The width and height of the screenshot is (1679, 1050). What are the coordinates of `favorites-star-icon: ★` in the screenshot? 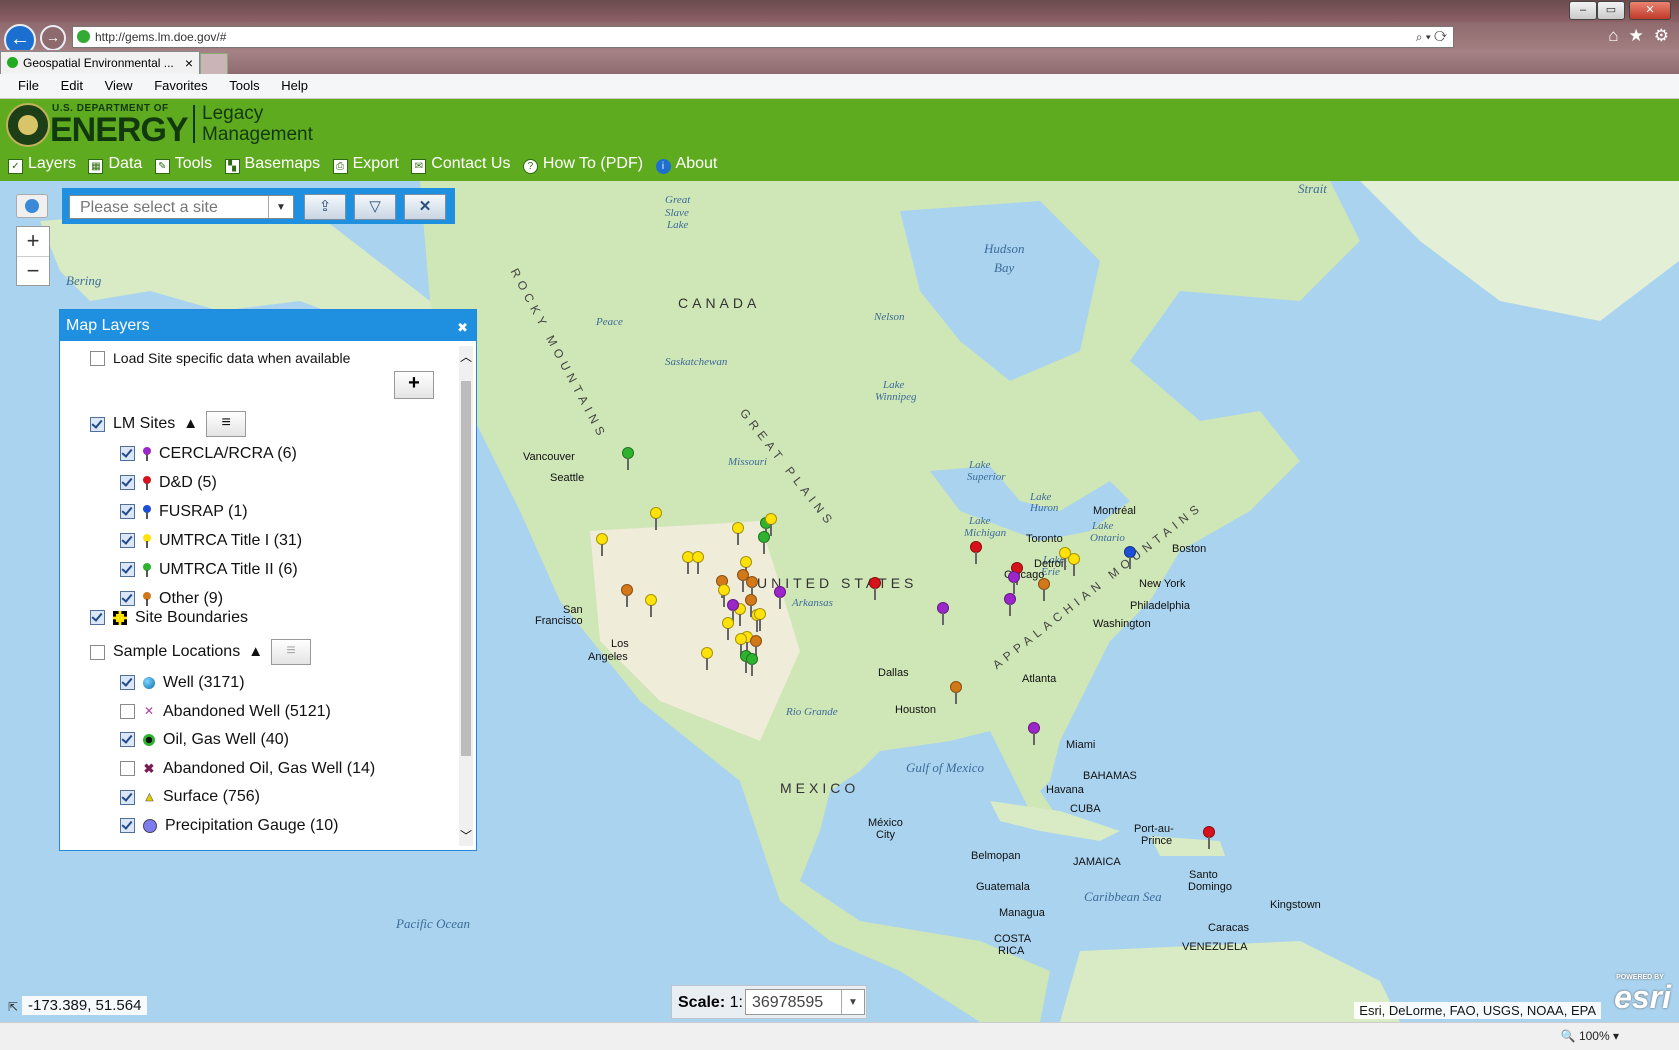 It's located at (1636, 35).